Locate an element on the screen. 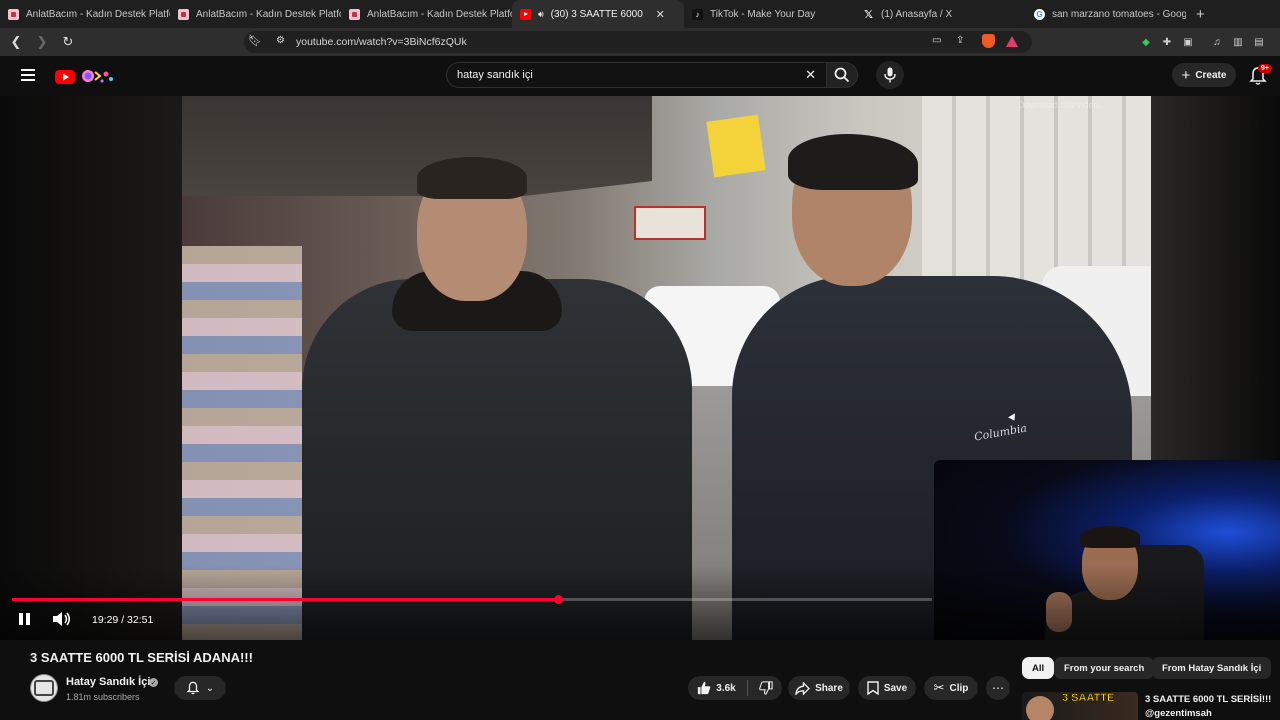 Image resolution: width=1280 pixels, height=720 pixels. bookmark-icon: 🔖︎ is located at coordinates (255, 40).